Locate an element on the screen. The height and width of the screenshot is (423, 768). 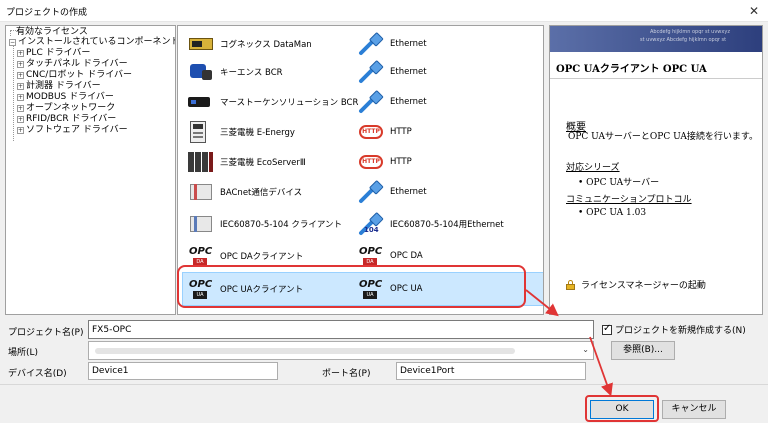
arrow-to-ok is located at coordinates (601, 366).